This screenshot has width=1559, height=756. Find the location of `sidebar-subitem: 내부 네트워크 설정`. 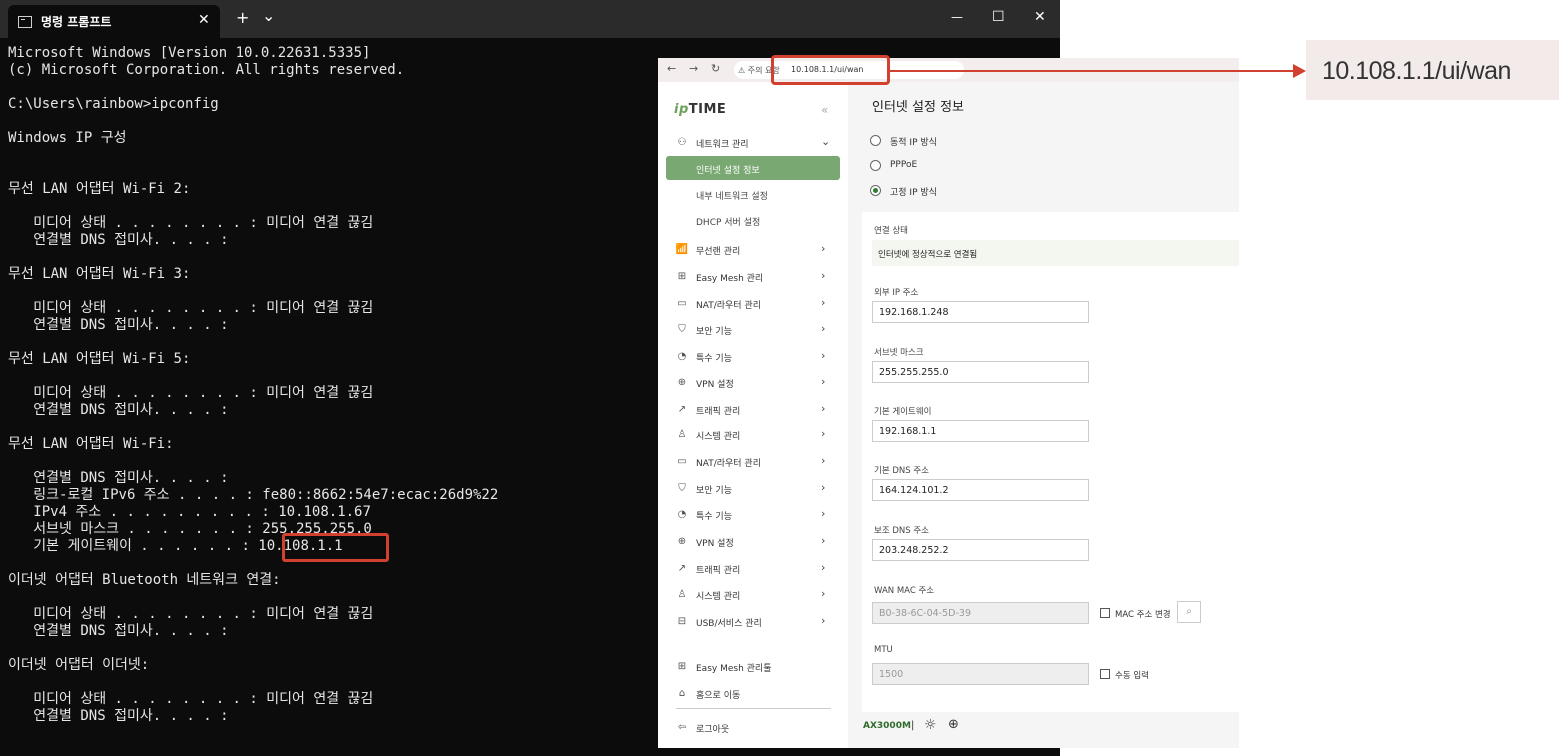

sidebar-subitem: 내부 네트워크 설정 is located at coordinates (753, 194).